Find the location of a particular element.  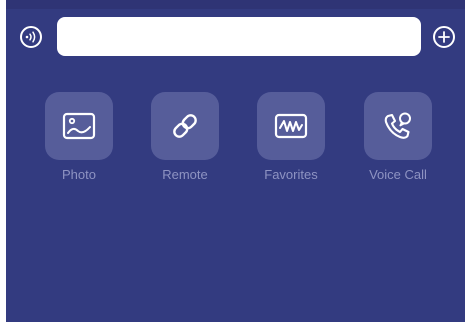

voice-input-icon is located at coordinates (30, 37).